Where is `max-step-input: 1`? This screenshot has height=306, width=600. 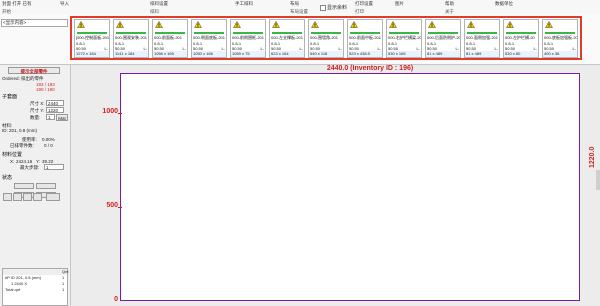
max-step-input: 1 is located at coordinates (54, 167).